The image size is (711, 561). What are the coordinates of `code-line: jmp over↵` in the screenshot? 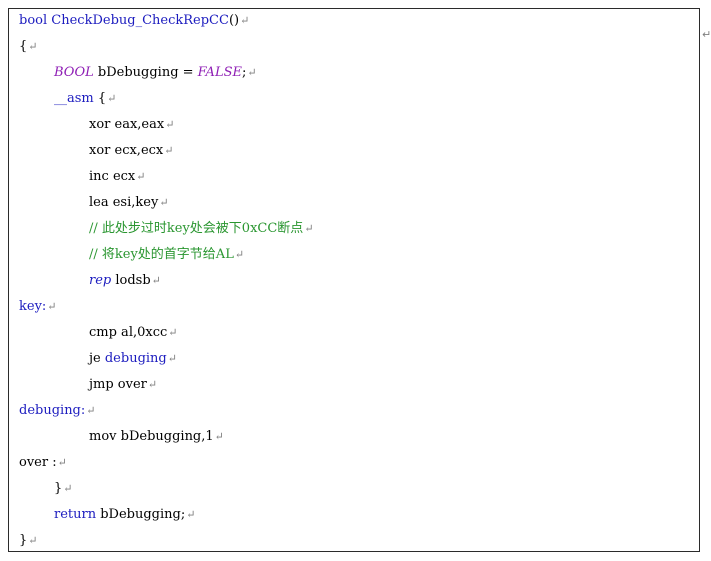 It's located at (123, 385).